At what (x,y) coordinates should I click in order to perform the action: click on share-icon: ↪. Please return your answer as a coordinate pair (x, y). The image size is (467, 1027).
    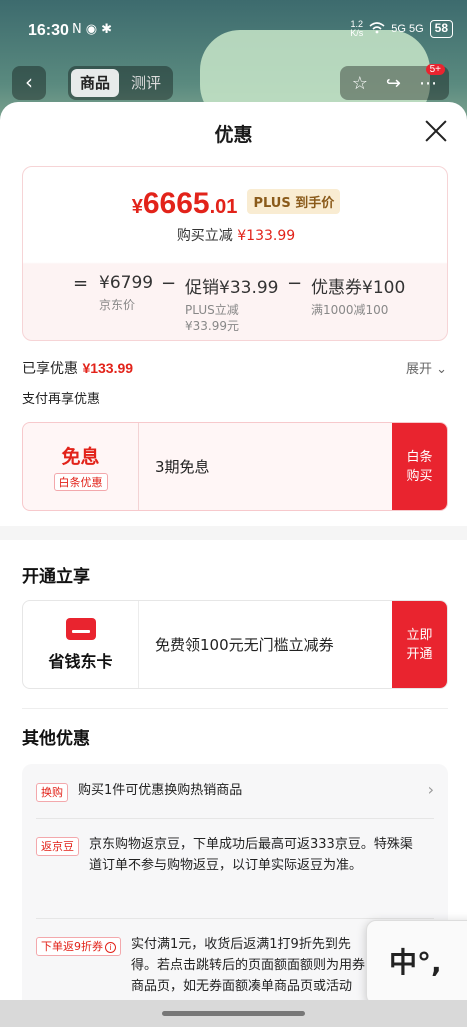
    Looking at the image, I should click on (393, 83).